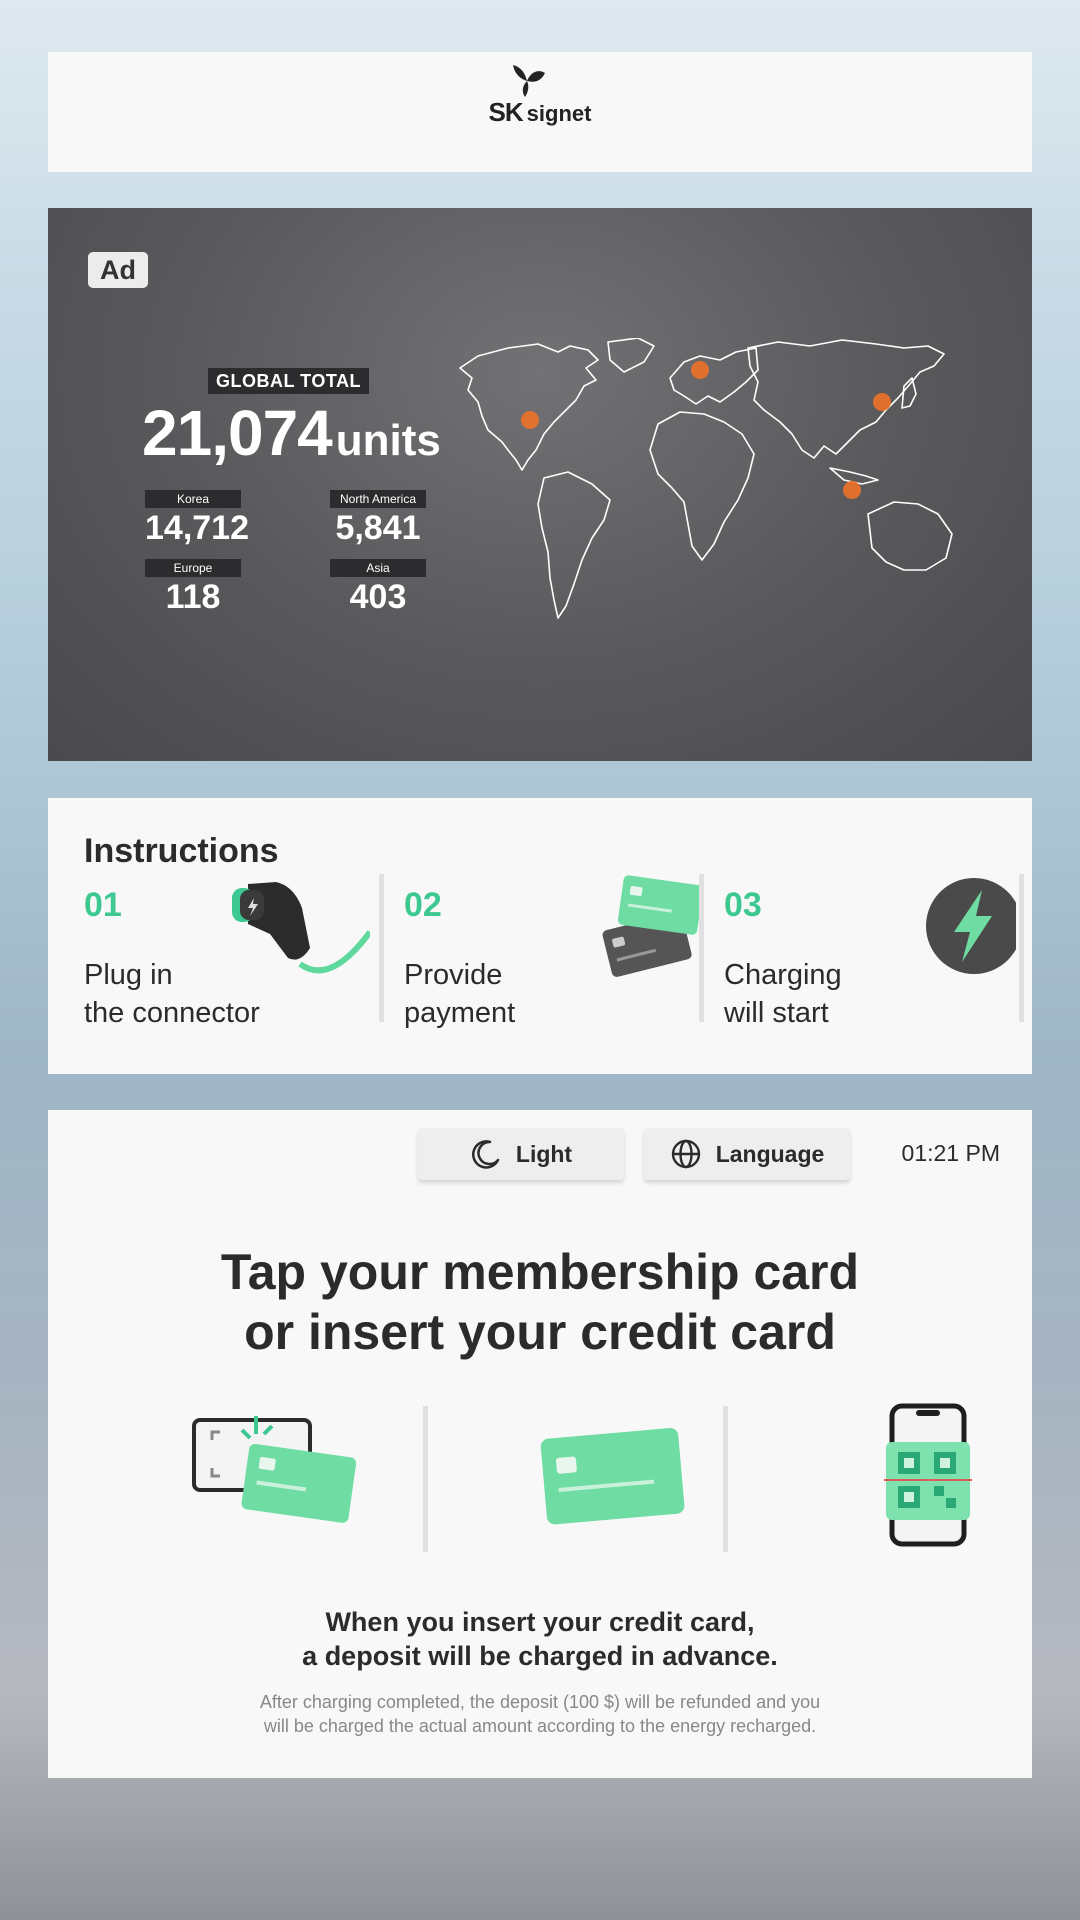  Describe the element at coordinates (540, 1656) in the screenshot. I see `notice-line2: a deposit will be charged in advance.` at that location.